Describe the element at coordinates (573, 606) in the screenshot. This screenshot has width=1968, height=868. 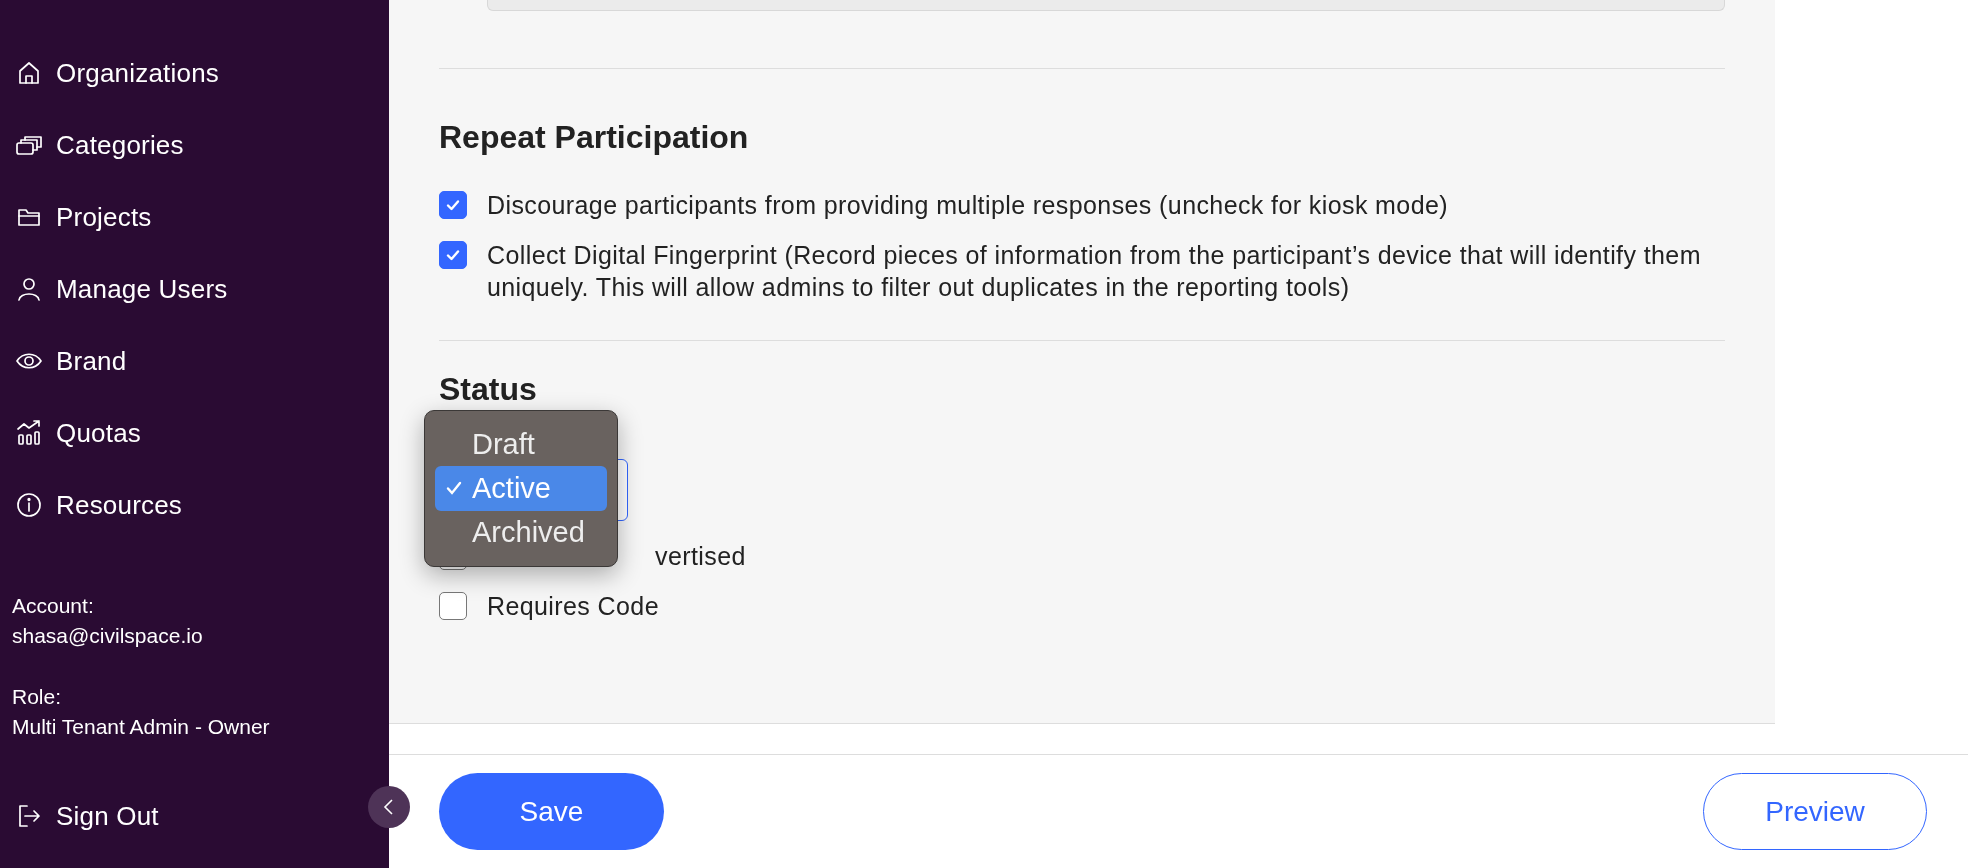
I see `checkbox-label: Requires Code` at that location.